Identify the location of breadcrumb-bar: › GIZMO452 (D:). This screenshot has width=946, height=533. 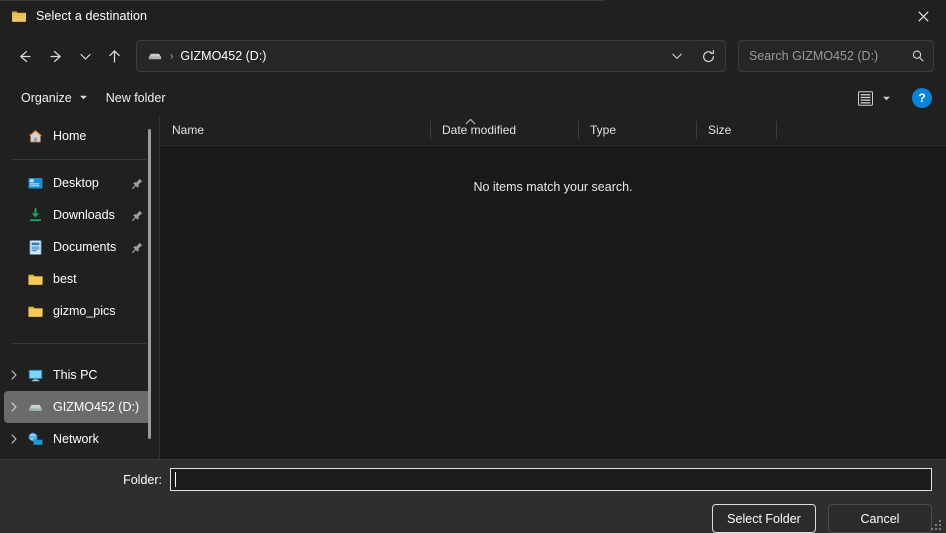
(414, 56).